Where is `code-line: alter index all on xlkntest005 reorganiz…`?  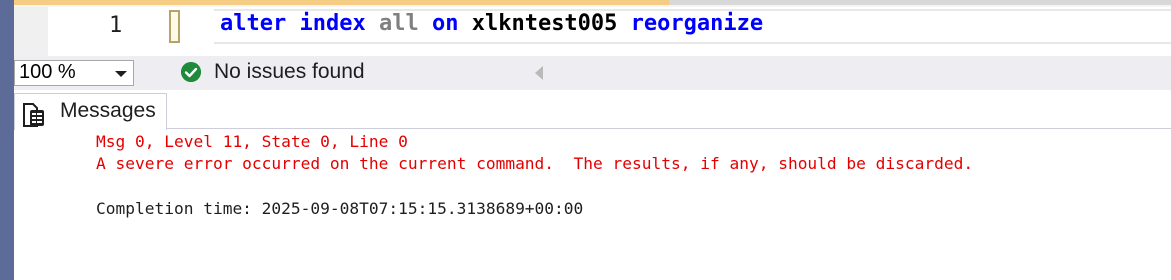
code-line: alter index all on xlkntest005 reorganiz… is located at coordinates (491, 23).